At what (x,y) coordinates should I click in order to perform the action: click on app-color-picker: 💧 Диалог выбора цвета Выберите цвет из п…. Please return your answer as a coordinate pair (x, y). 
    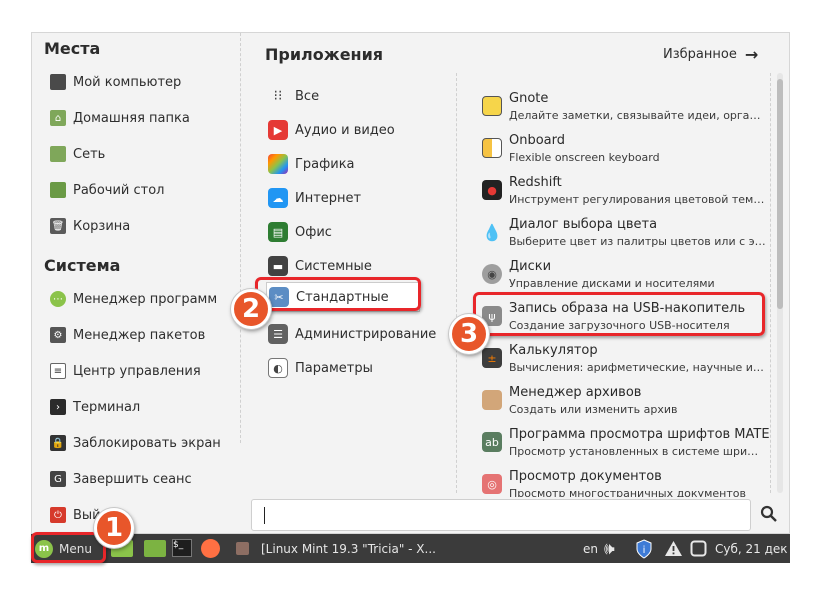
    Looking at the image, I should click on (625, 236).